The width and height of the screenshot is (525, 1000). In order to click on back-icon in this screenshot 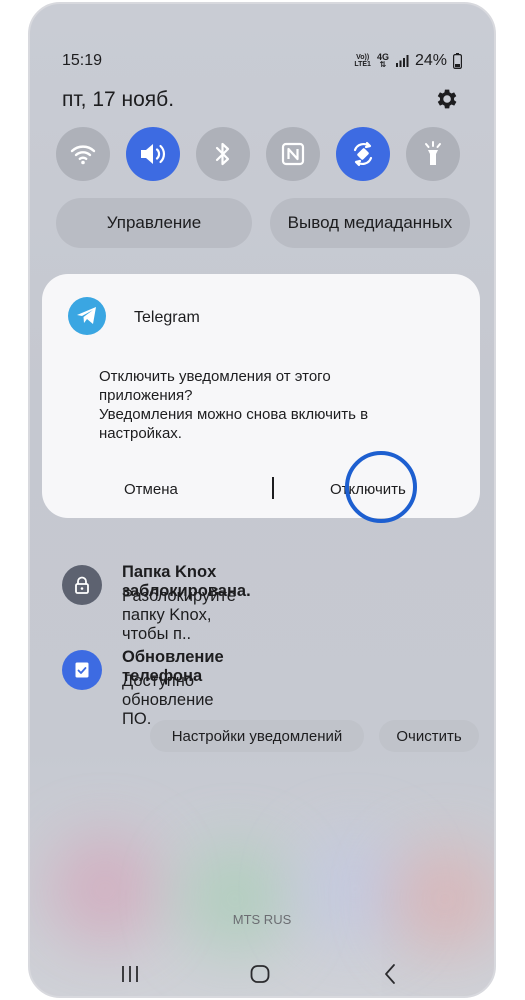, I will do `click(390, 974)`.